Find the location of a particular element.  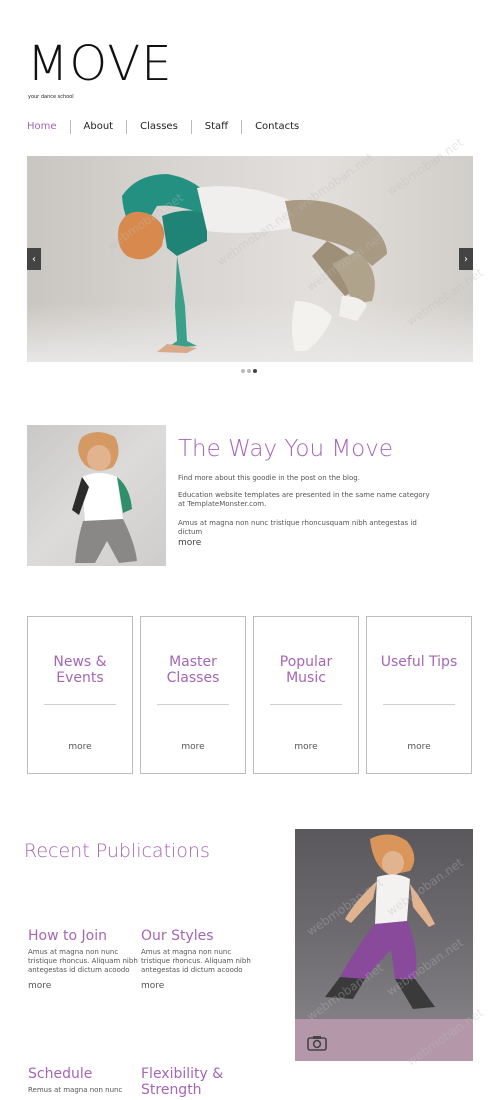

nav-item-about: About is located at coordinates (98, 127).